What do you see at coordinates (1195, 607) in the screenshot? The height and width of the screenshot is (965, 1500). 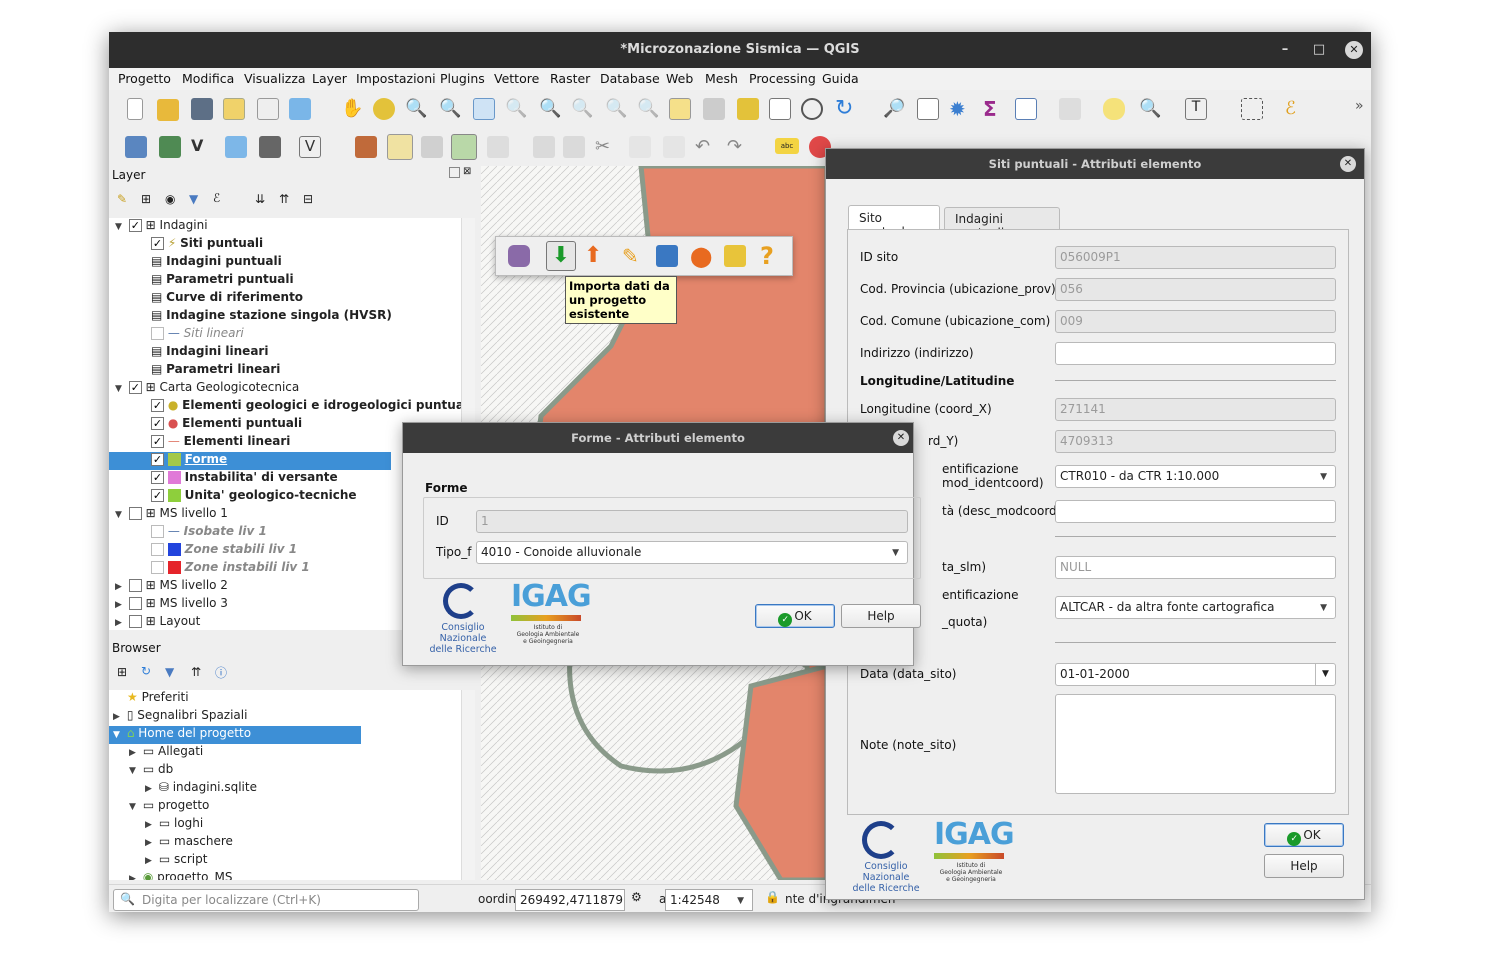 I see `mod-quota-select: ALTCAR - da altra fonte cartografica ▼` at bounding box center [1195, 607].